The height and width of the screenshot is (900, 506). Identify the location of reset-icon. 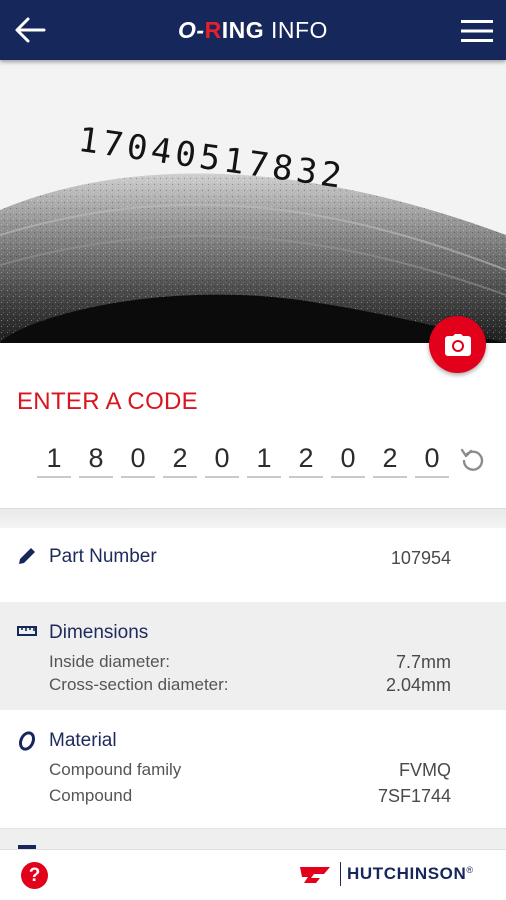
(473, 459).